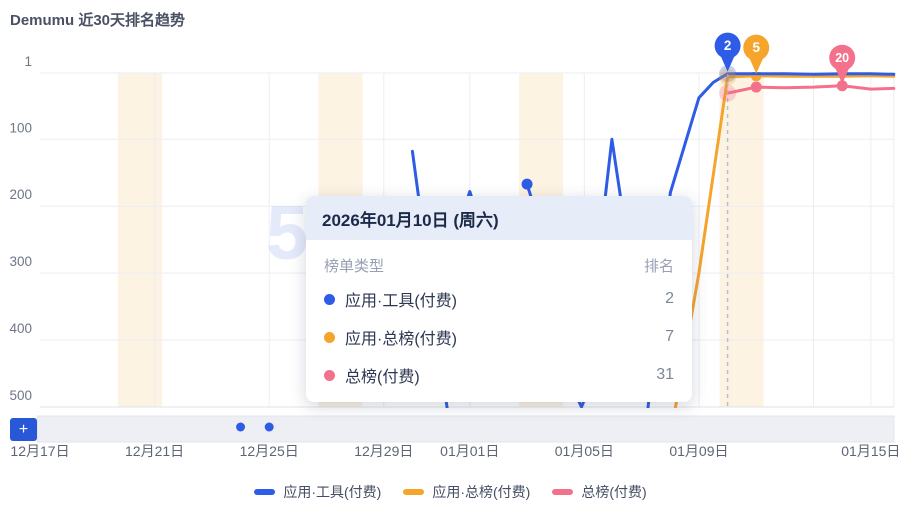  What do you see at coordinates (669, 298) in the screenshot?
I see `tooltip-row-value: 2` at bounding box center [669, 298].